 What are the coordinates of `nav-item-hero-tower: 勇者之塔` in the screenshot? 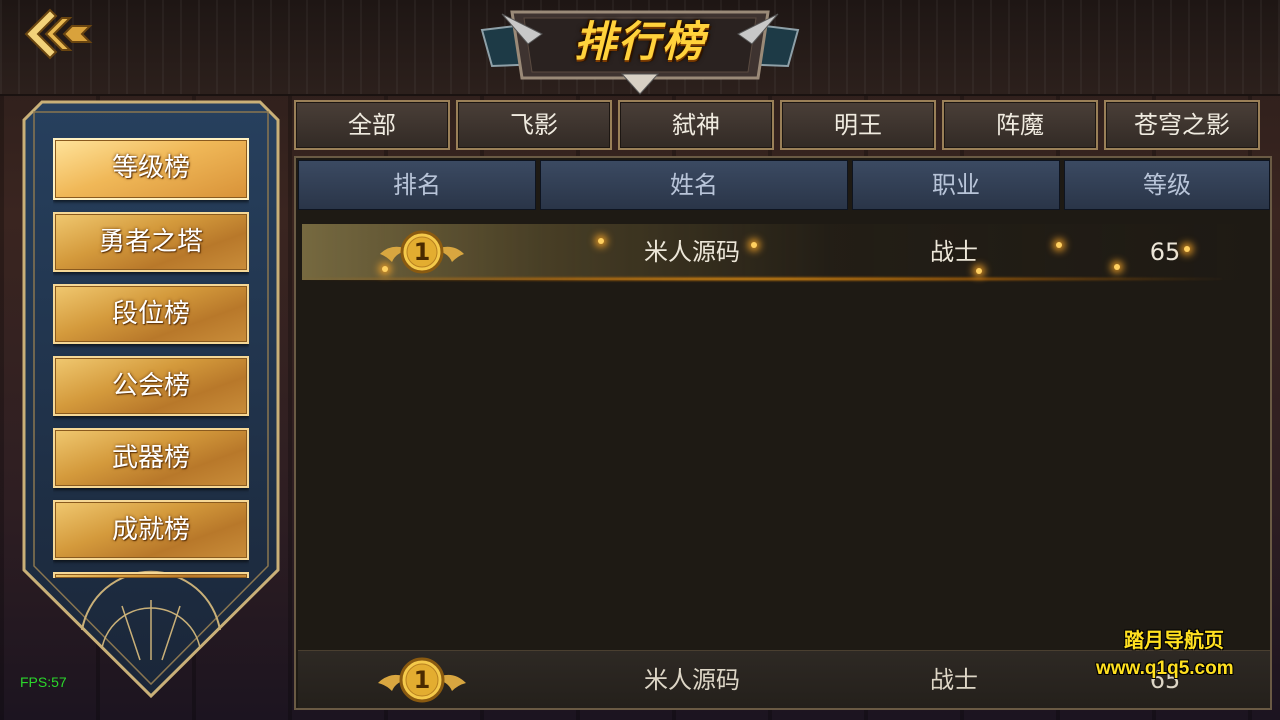 It's located at (151, 242).